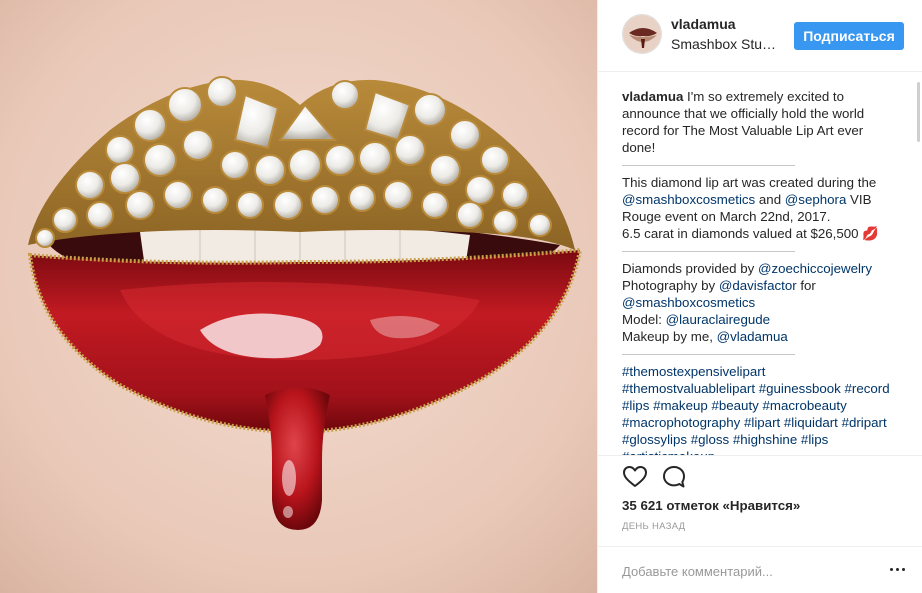  What do you see at coordinates (688, 388) in the screenshot?
I see `hashtag-link: #themostvaluablelipart` at bounding box center [688, 388].